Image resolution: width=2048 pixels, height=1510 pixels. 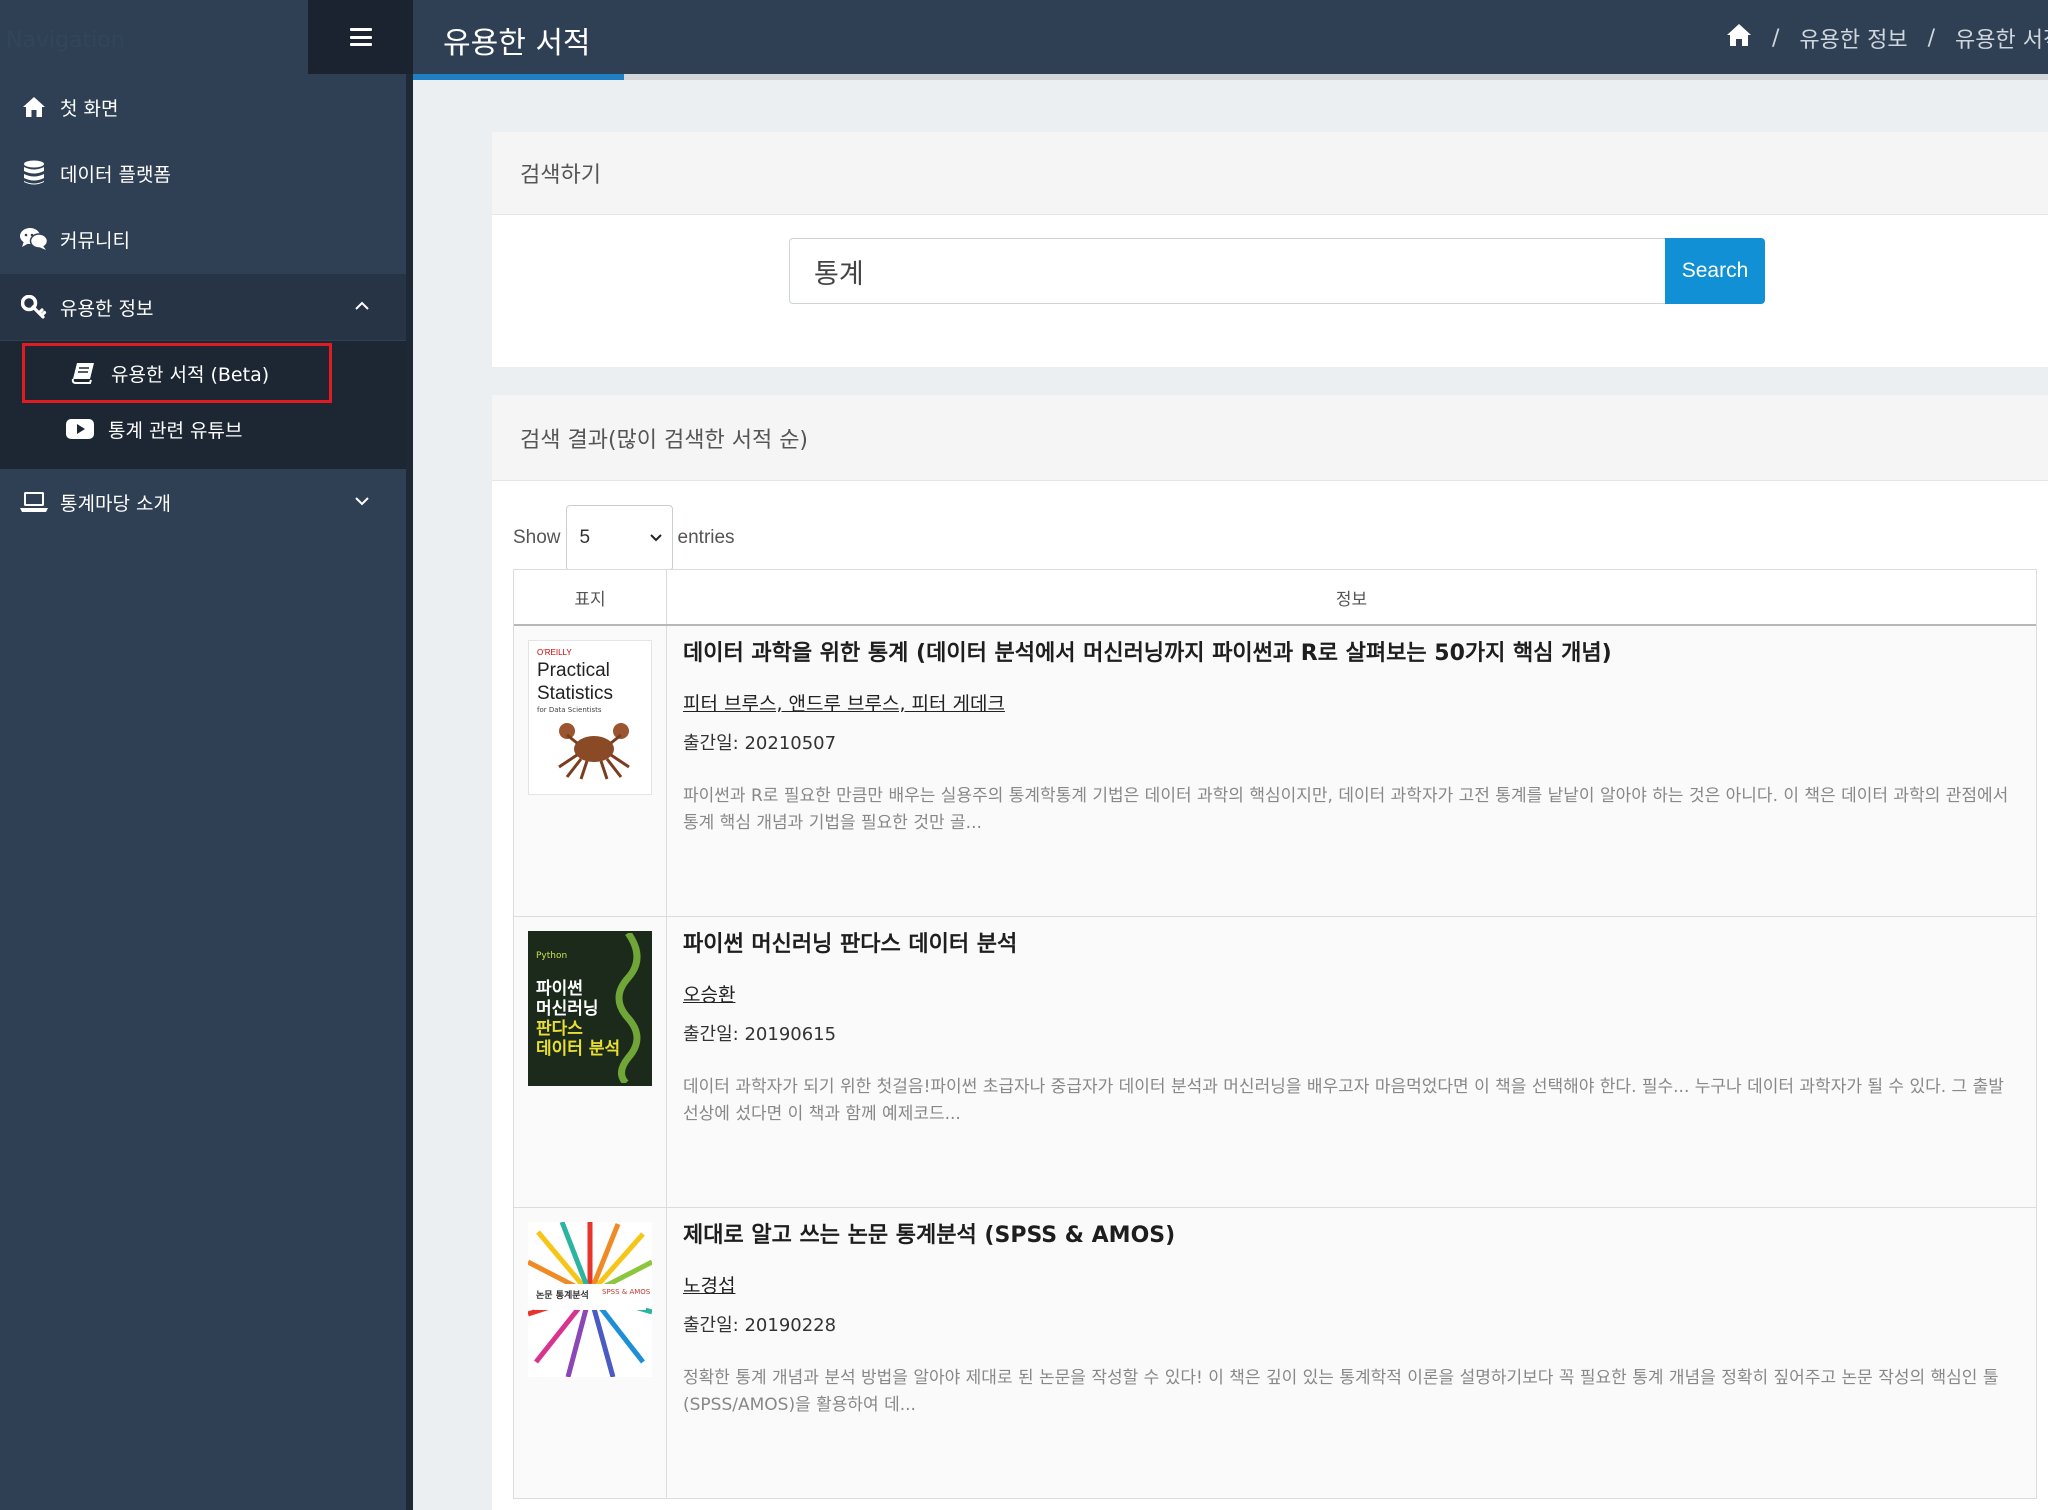 I want to click on cover-title-line: Statistics, so click(x=575, y=693).